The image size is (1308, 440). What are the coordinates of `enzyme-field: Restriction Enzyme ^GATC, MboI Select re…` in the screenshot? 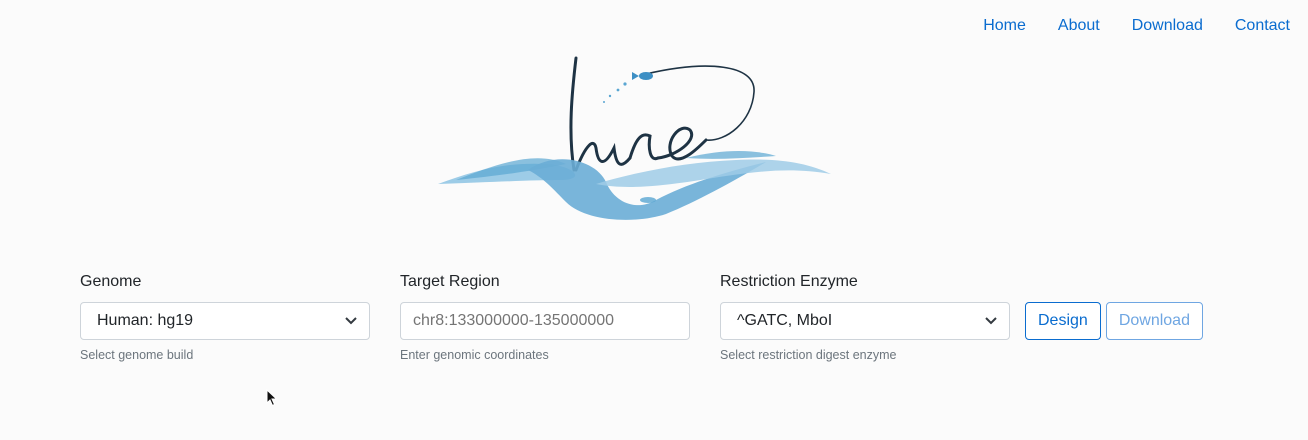 It's located at (865, 317).